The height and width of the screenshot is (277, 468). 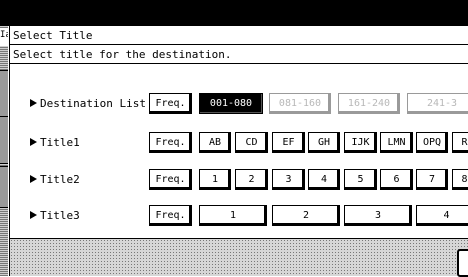 I want to click on title-7-button: 7, so click(x=432, y=179).